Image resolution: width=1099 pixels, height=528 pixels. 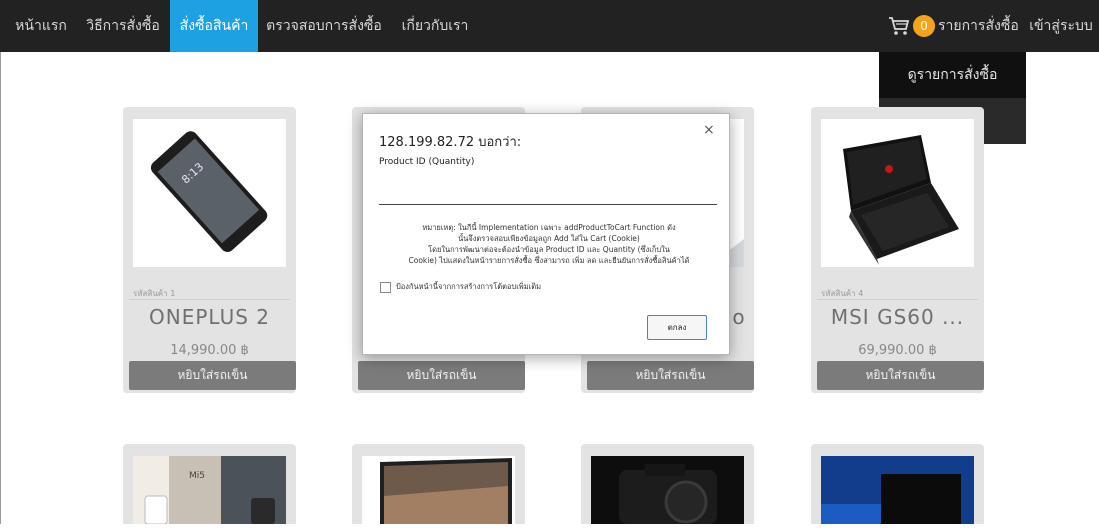 I want to click on product-image: Mi5, so click(x=209, y=490).